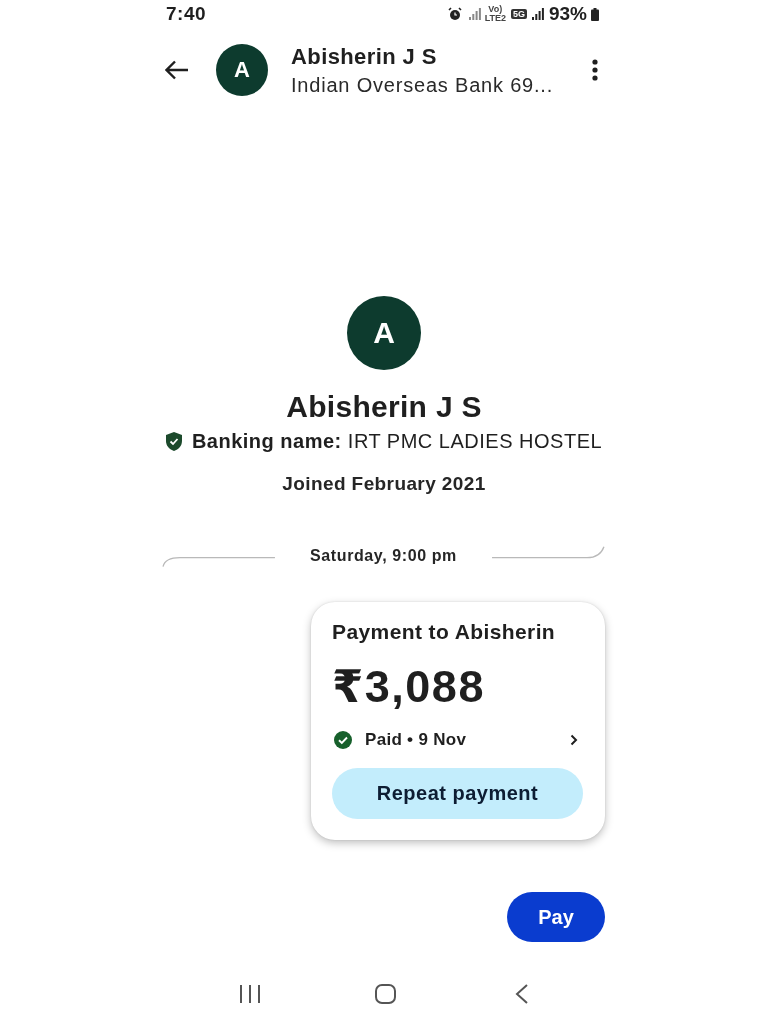  Describe the element at coordinates (521, 994) in the screenshot. I see `back-icon` at that location.